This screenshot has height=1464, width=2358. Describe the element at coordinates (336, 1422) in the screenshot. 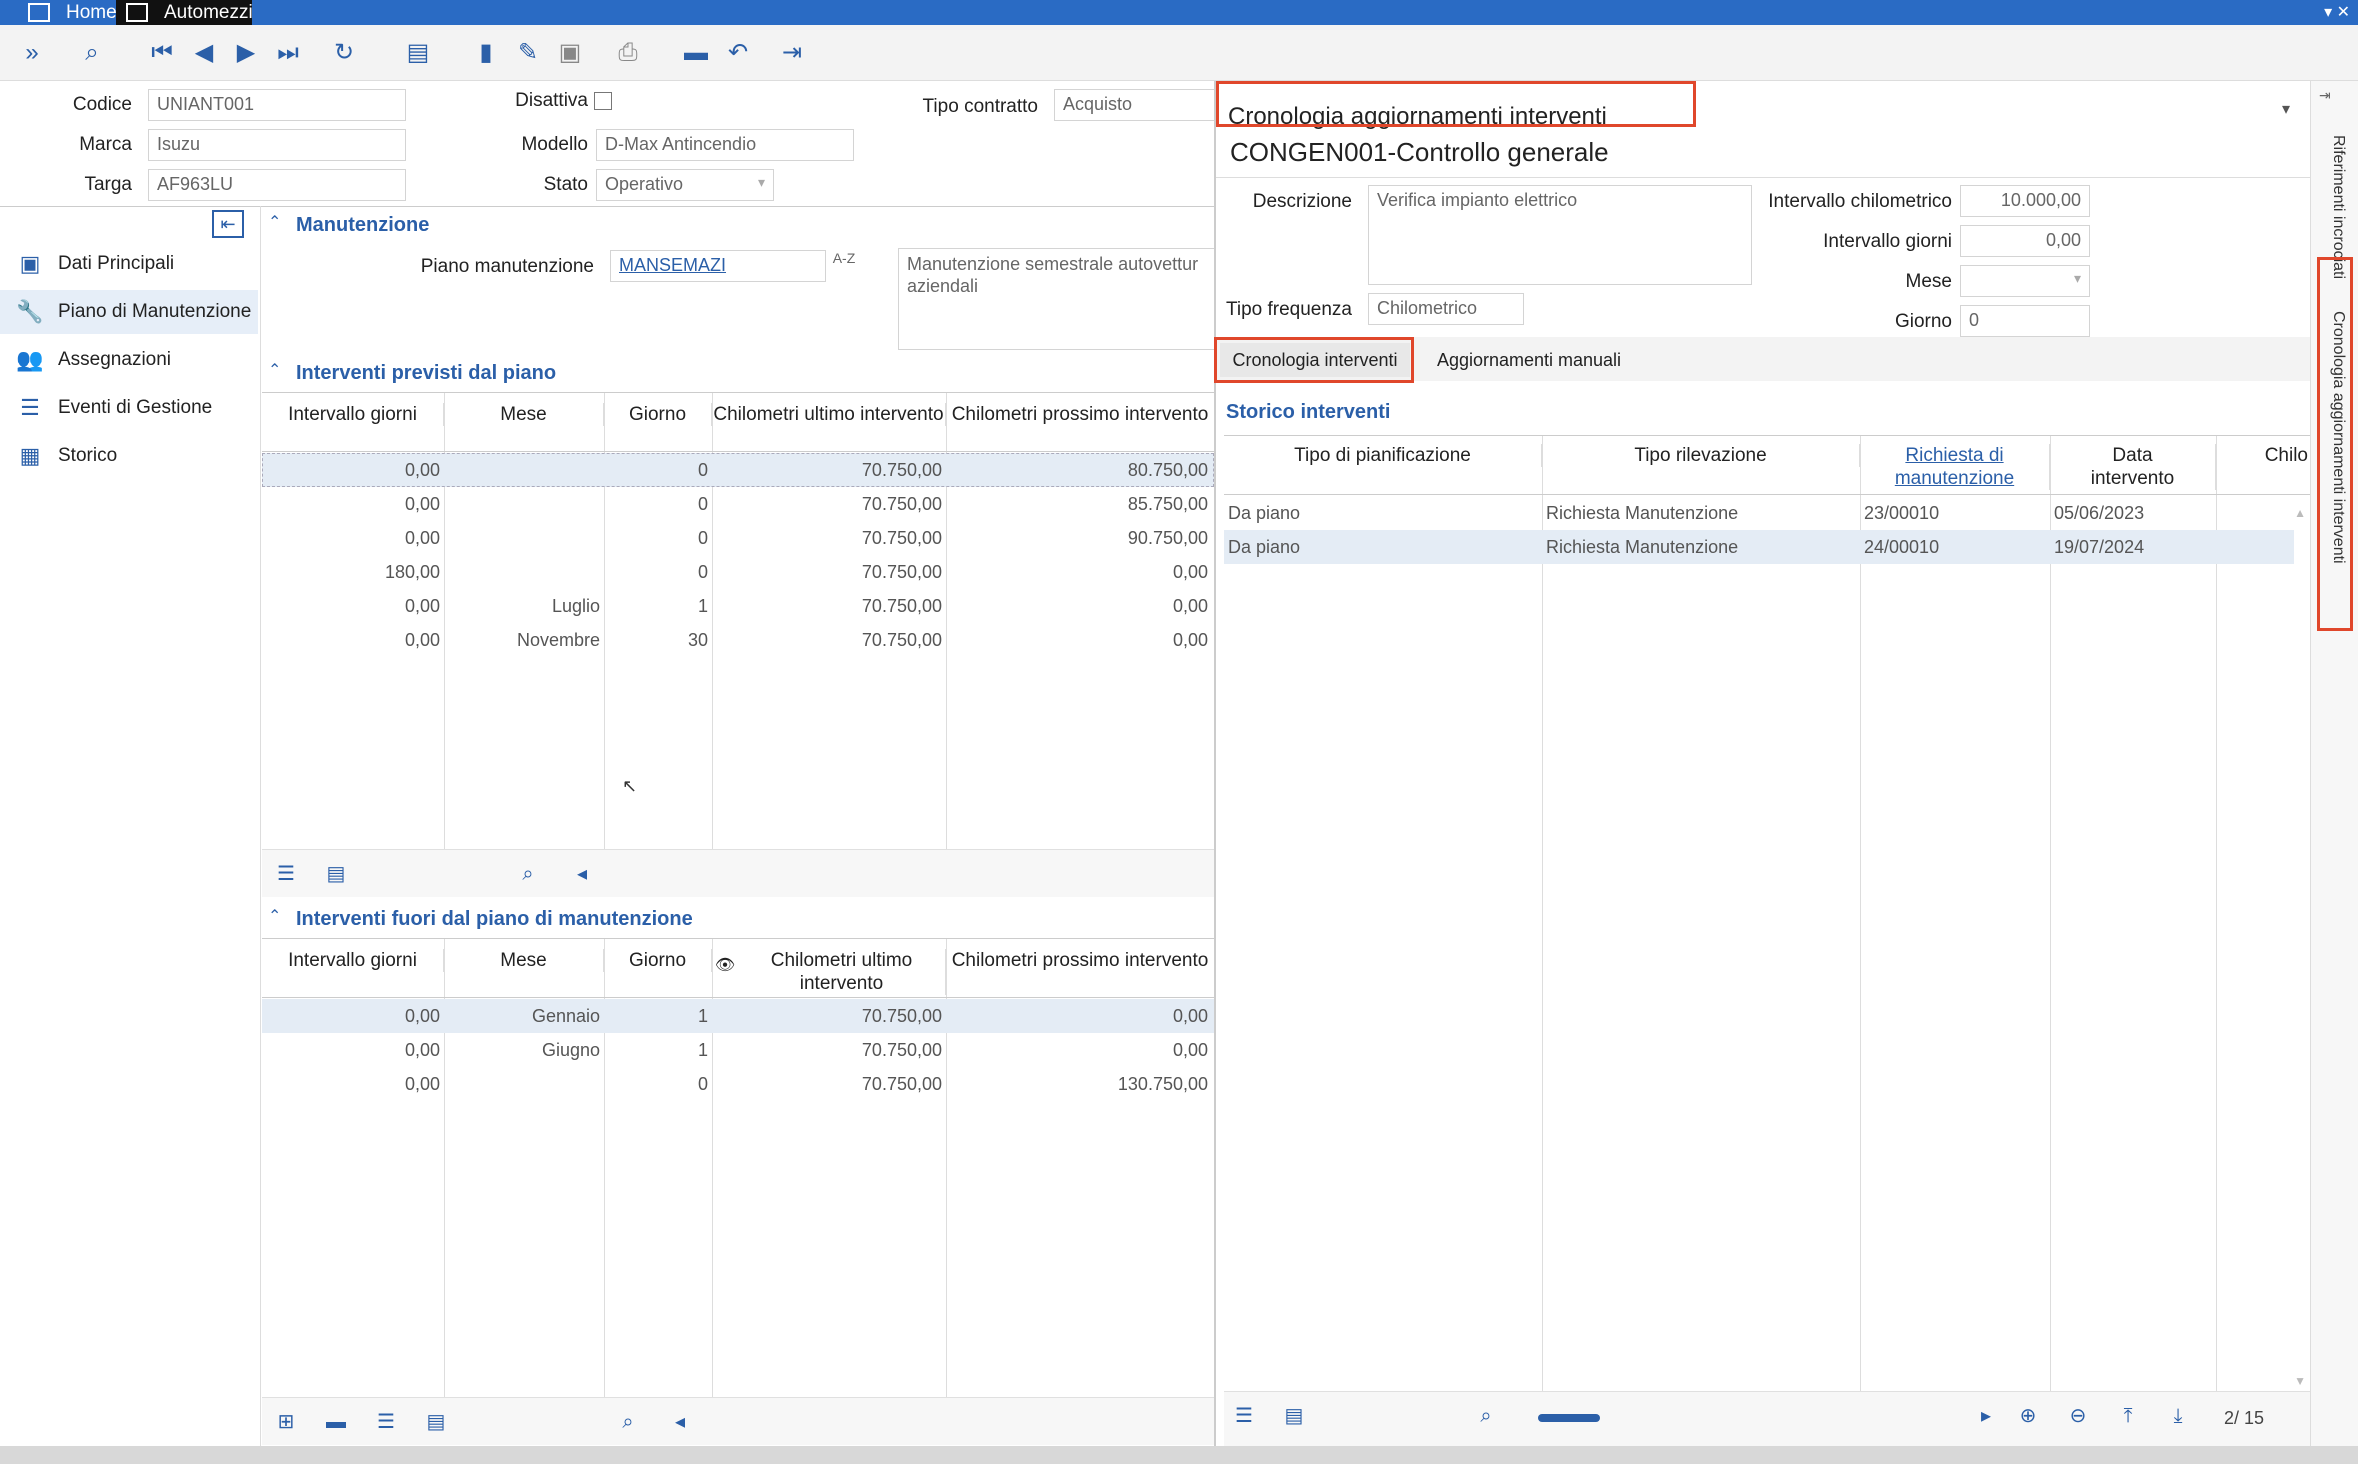

I see `delete-row-icon: ▬` at that location.